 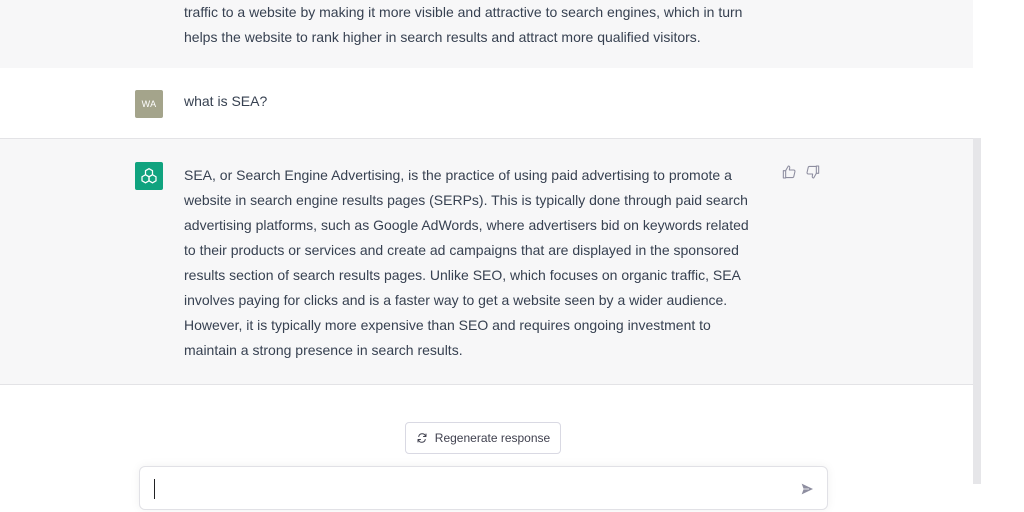 I want to click on refresh-icon, so click(x=422, y=438).